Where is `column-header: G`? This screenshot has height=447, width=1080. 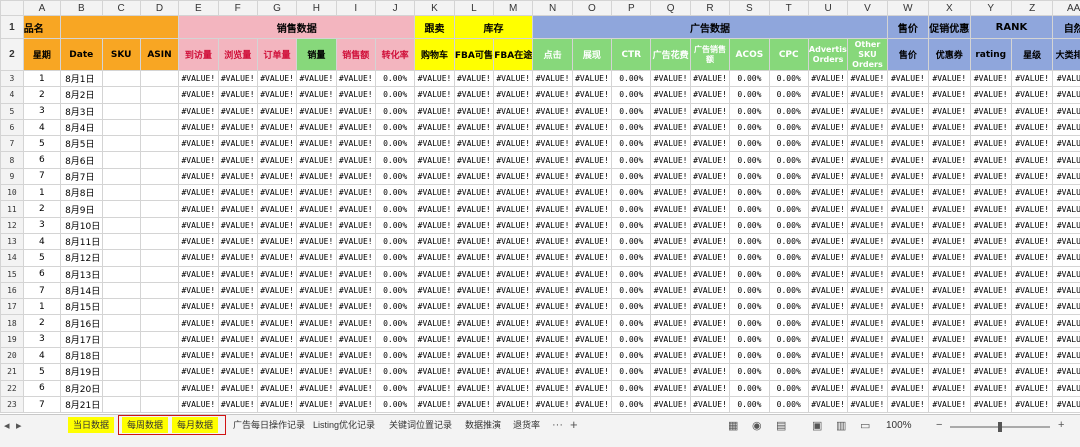 column-header: G is located at coordinates (277, 8).